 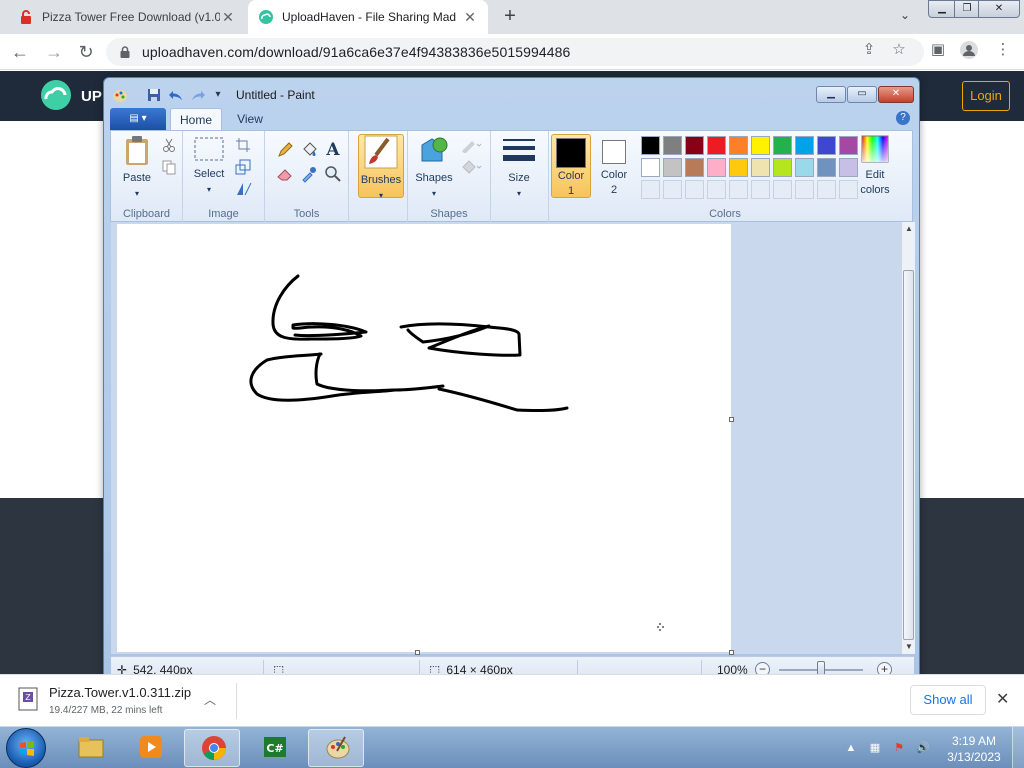 I want to click on close-button: ✕, so click(x=999, y=9).